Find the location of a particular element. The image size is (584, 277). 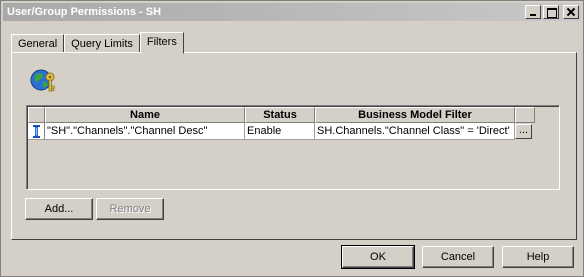

table-cell-name: "SH"."Channels"."Channel Desc" is located at coordinates (145, 131).